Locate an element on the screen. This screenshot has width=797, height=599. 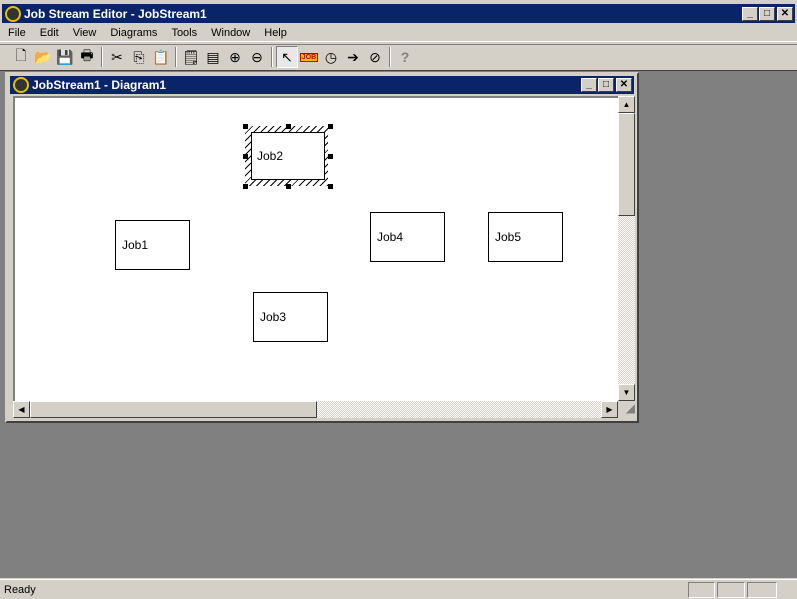
vertical-scroll-thumb is located at coordinates (626, 164).